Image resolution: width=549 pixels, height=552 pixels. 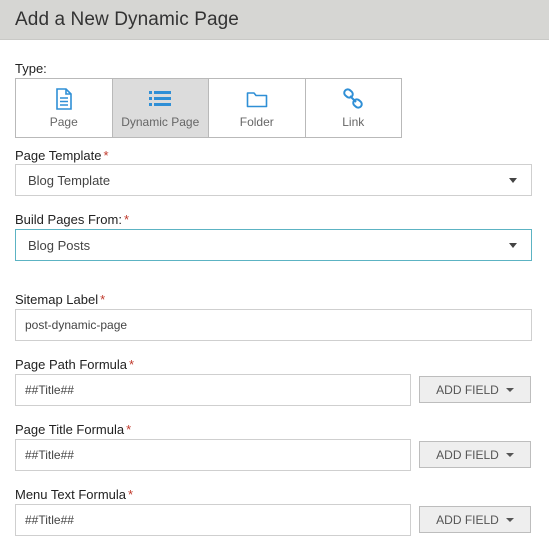 What do you see at coordinates (273, 245) in the screenshot?
I see `build-from-select: Blog Posts` at bounding box center [273, 245].